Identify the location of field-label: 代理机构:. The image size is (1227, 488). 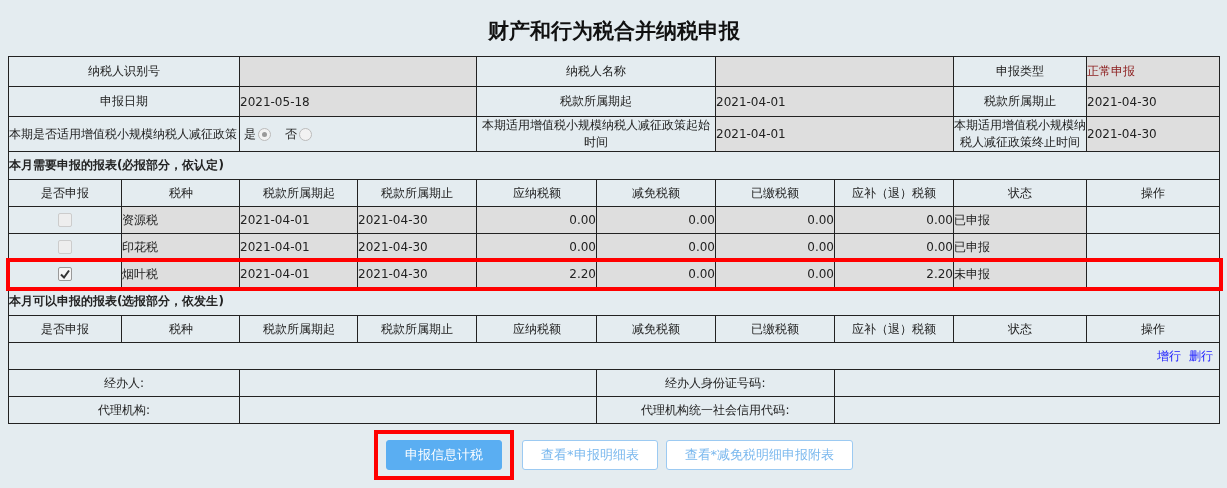
(124, 410).